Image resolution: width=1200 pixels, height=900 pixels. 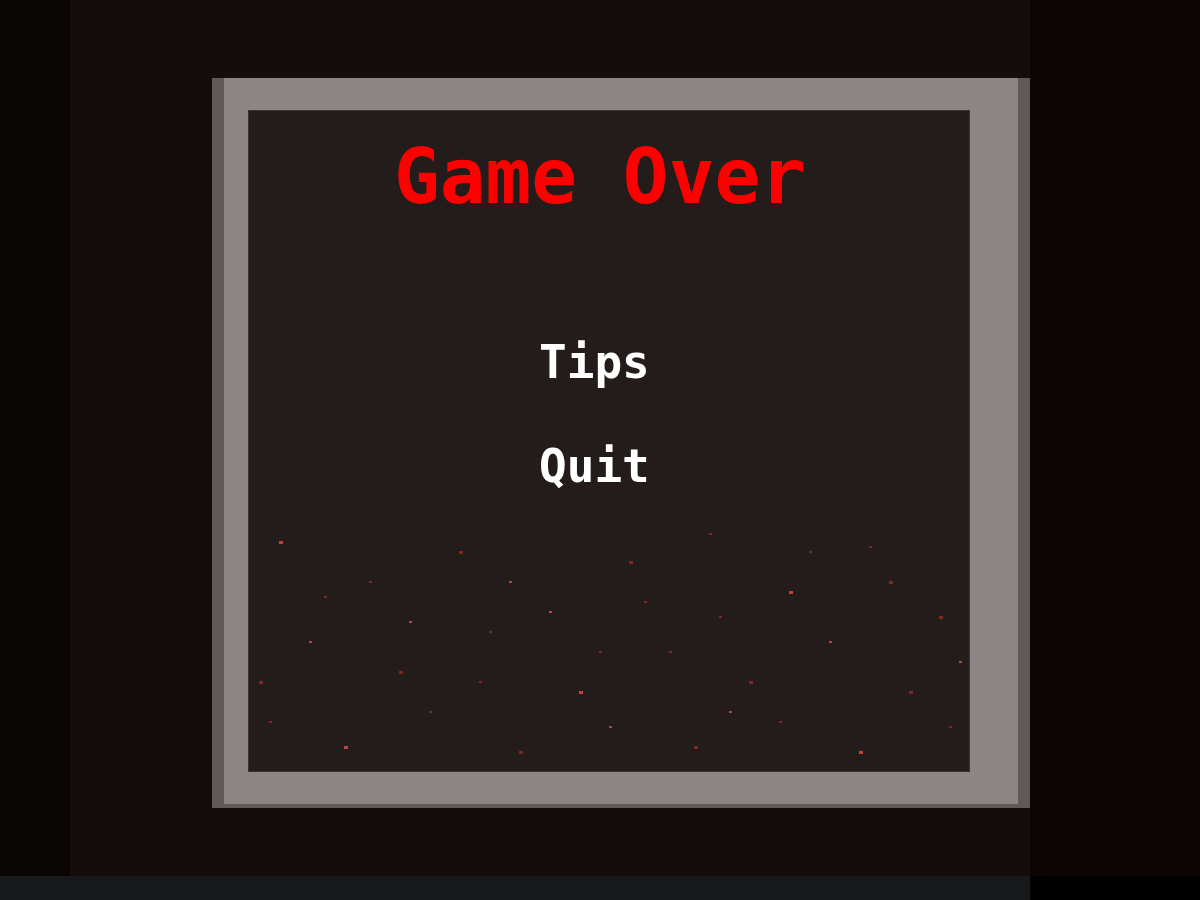 What do you see at coordinates (594, 466) in the screenshot?
I see `menu-option: Quit` at bounding box center [594, 466].